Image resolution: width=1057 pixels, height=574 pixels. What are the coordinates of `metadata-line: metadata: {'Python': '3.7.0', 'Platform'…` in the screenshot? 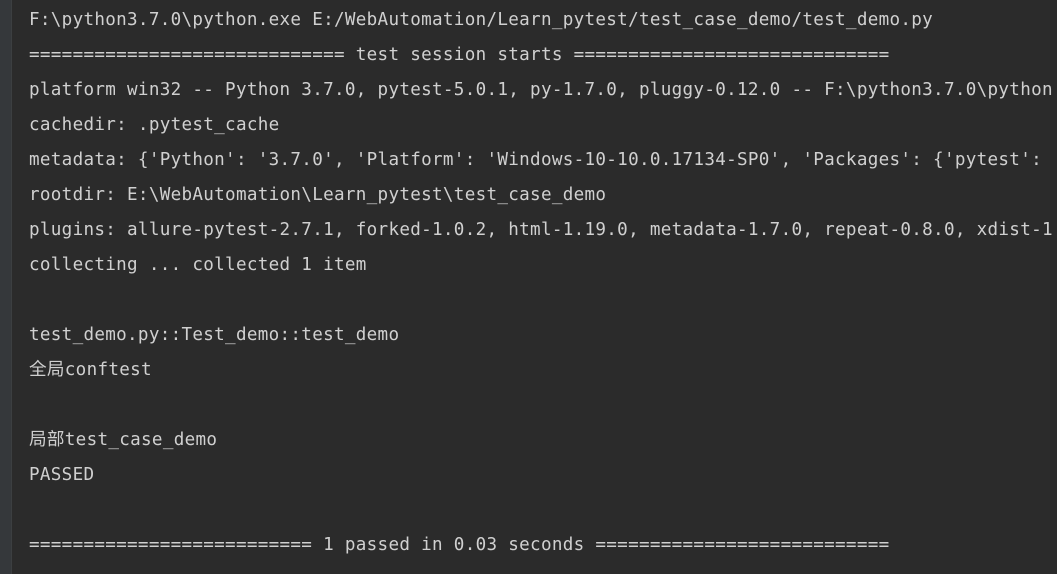 It's located at (541, 160).